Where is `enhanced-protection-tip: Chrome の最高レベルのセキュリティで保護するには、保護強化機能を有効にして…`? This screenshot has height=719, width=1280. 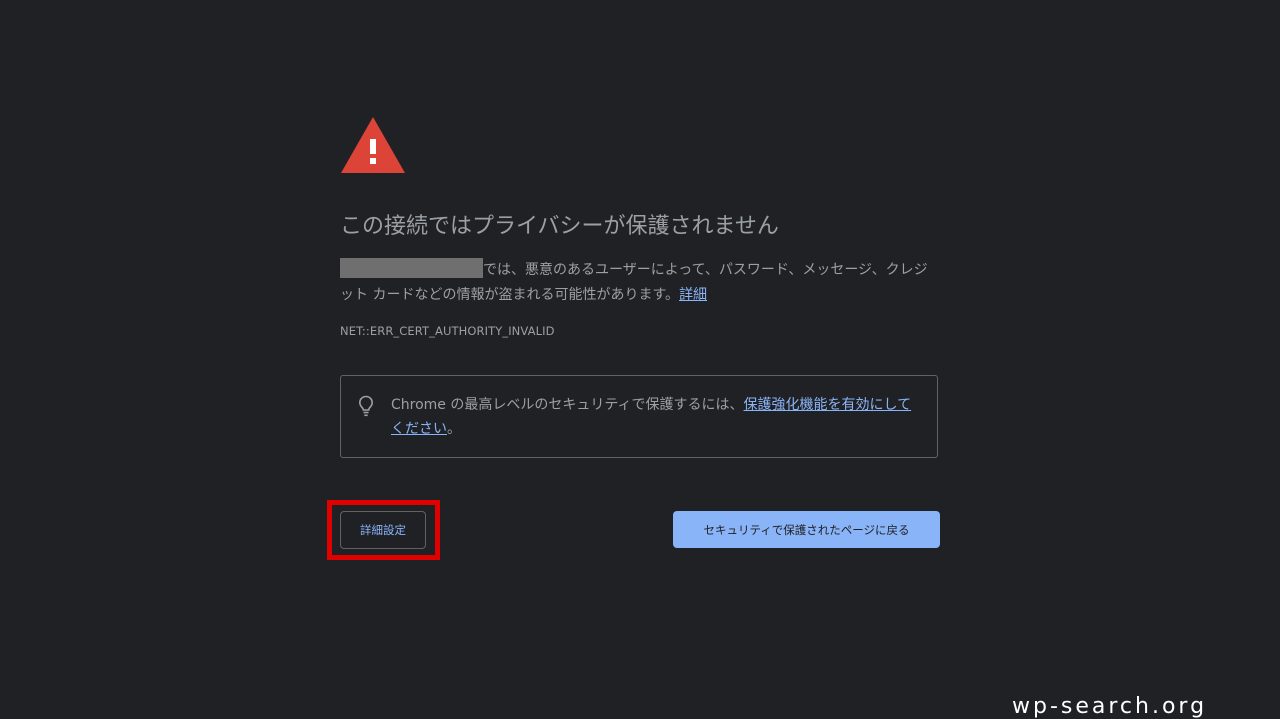
enhanced-protection-tip: Chrome の最高レベルのセキュリティで保護するには、保護強化機能を有効にして… is located at coordinates (639, 416).